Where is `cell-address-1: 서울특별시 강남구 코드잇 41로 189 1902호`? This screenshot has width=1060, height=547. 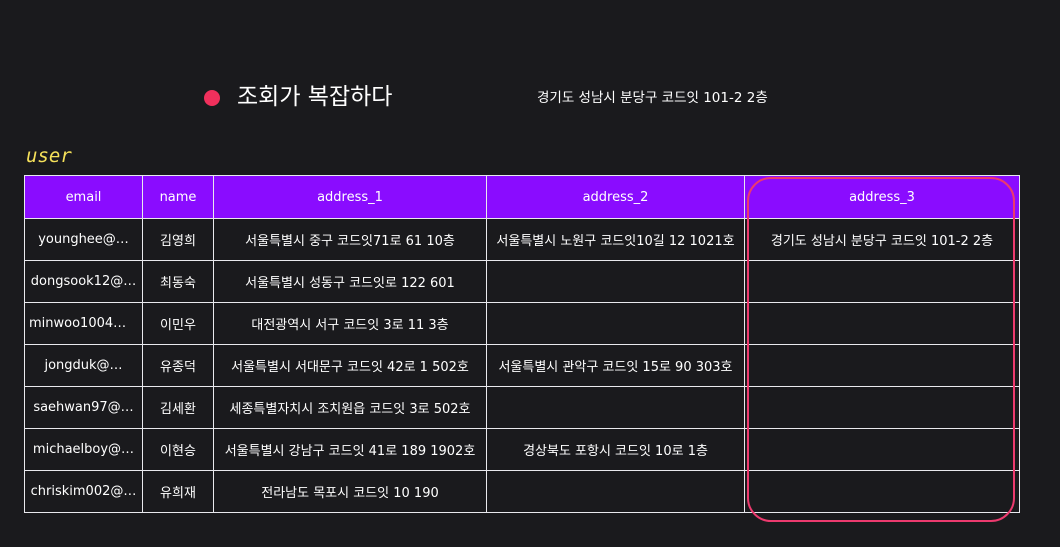 cell-address-1: 서울특별시 강남구 코드잇 41로 189 1902호 is located at coordinates (350, 449).